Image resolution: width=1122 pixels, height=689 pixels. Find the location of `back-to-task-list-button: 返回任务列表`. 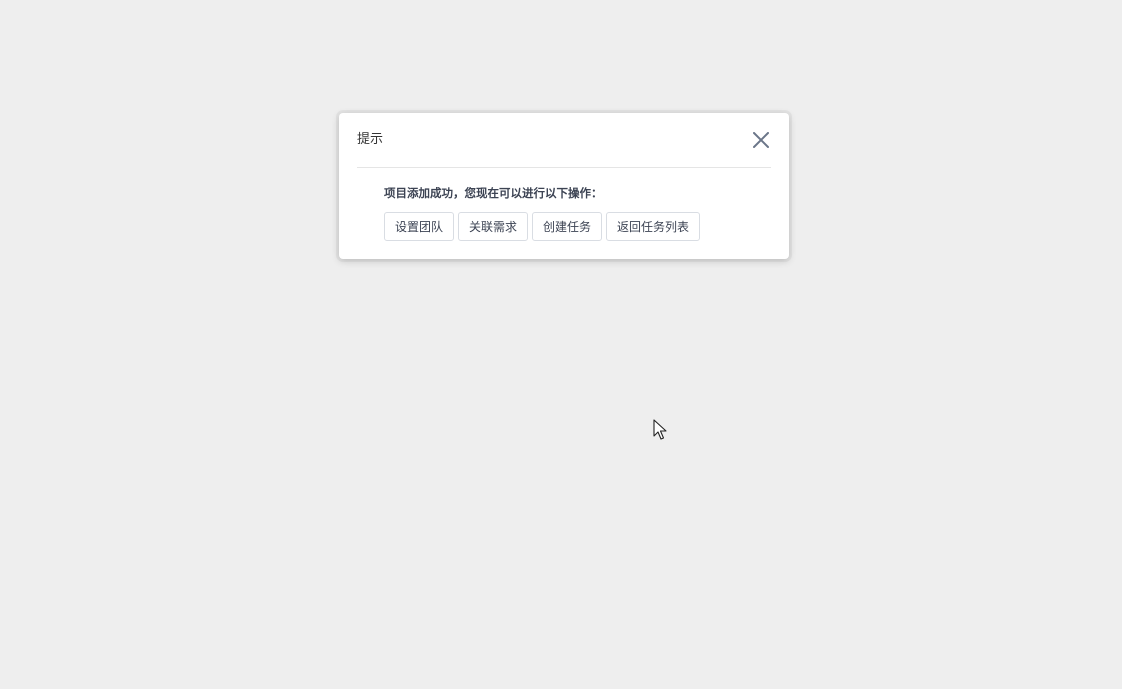

back-to-task-list-button: 返回任务列表 is located at coordinates (653, 226).